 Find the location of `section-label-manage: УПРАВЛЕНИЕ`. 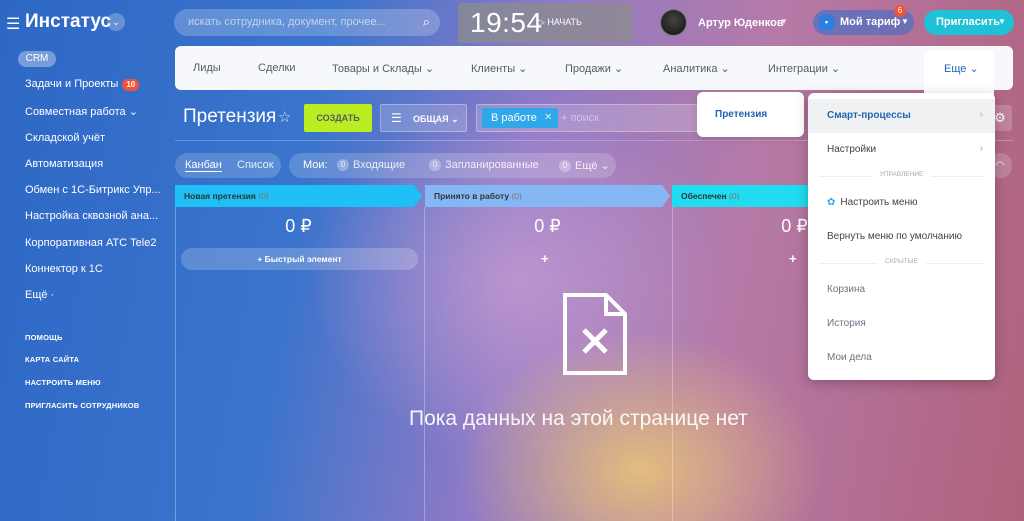

section-label-manage: УПРАВЛЕНИЕ is located at coordinates (901, 176).